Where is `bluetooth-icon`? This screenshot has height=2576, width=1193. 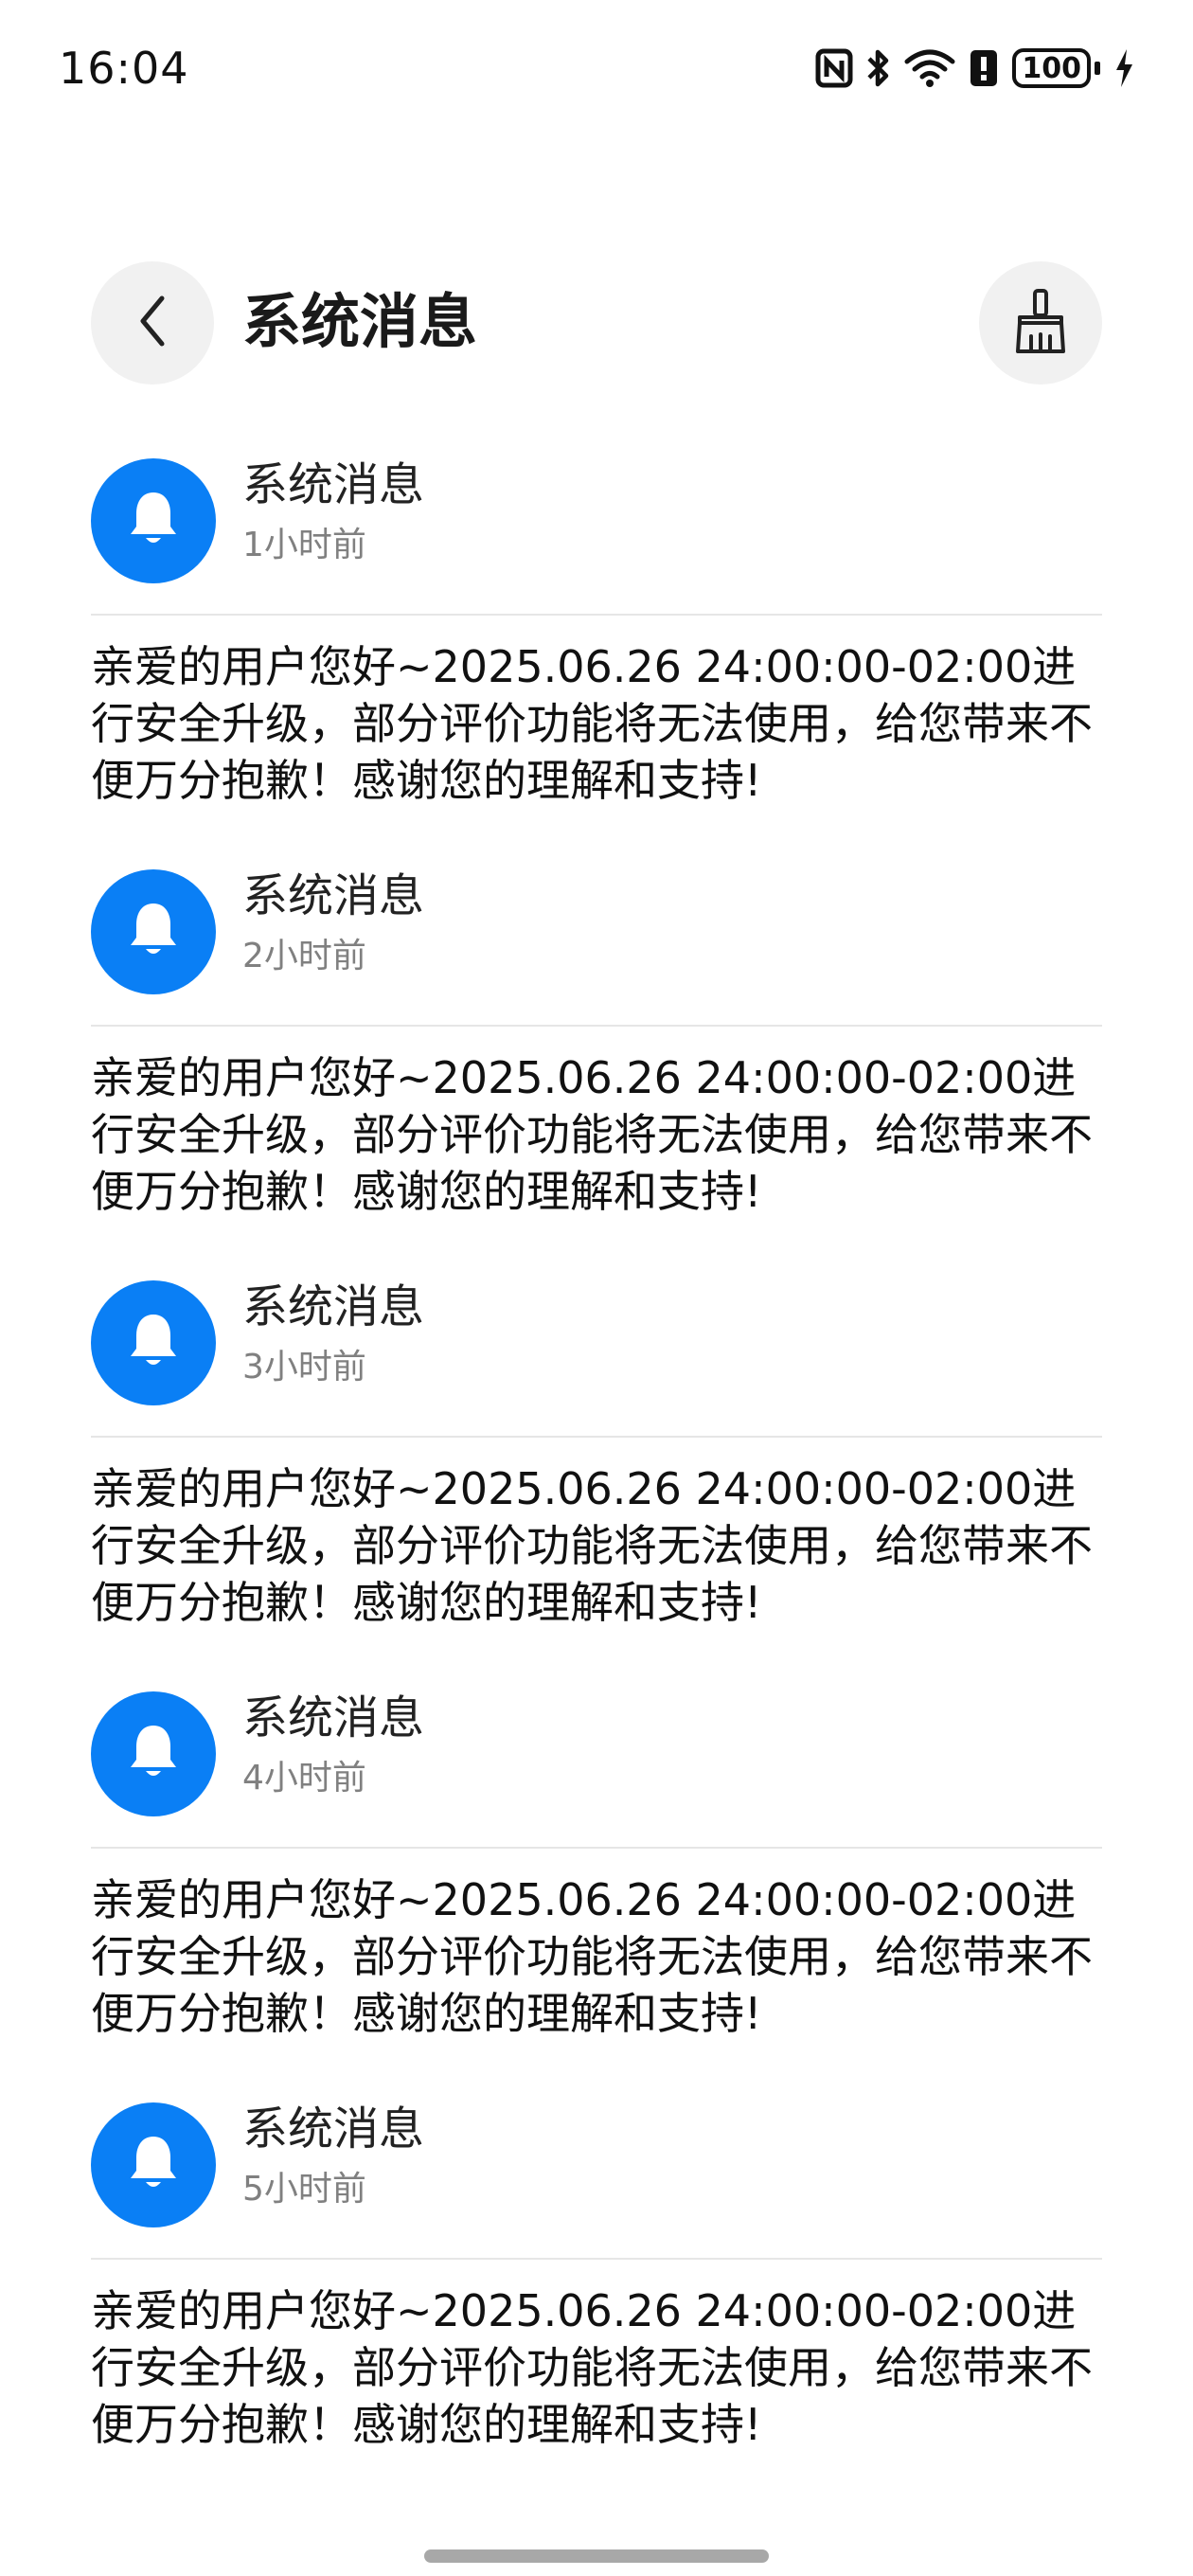
bluetooth-icon is located at coordinates (878, 68).